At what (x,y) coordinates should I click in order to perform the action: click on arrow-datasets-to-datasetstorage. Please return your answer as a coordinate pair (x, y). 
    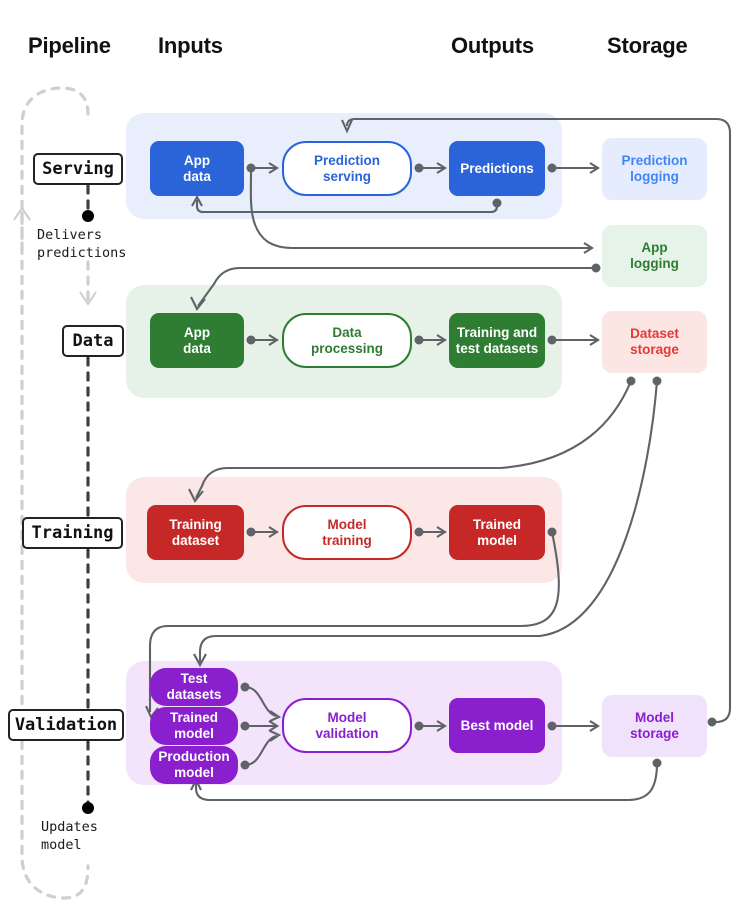
    Looking at the image, I should click on (594, 340).